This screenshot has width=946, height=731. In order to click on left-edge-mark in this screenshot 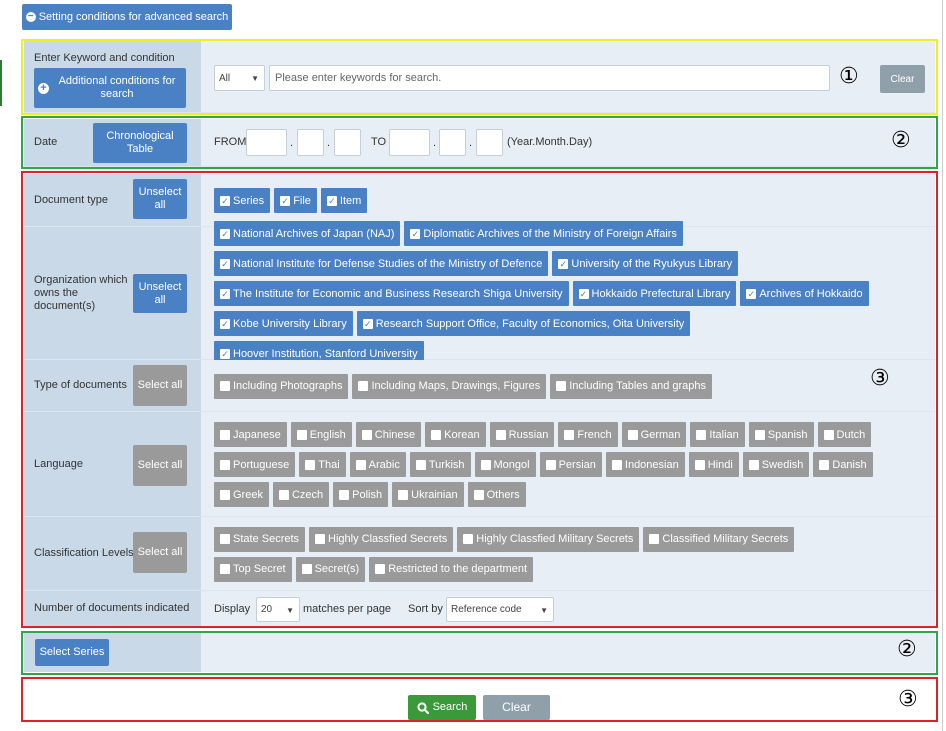, I will do `click(1, 83)`.